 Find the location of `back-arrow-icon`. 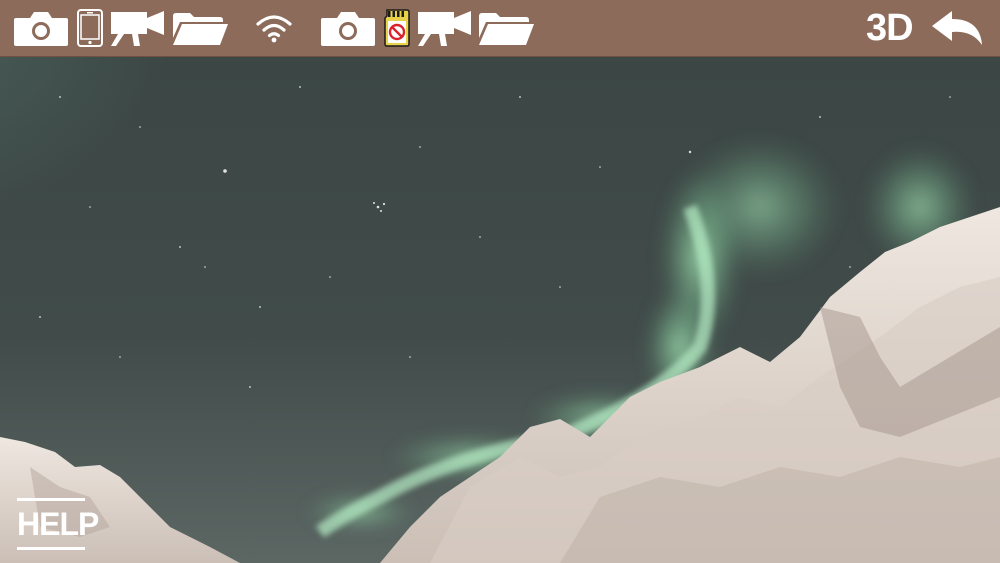

back-arrow-icon is located at coordinates (959, 28).